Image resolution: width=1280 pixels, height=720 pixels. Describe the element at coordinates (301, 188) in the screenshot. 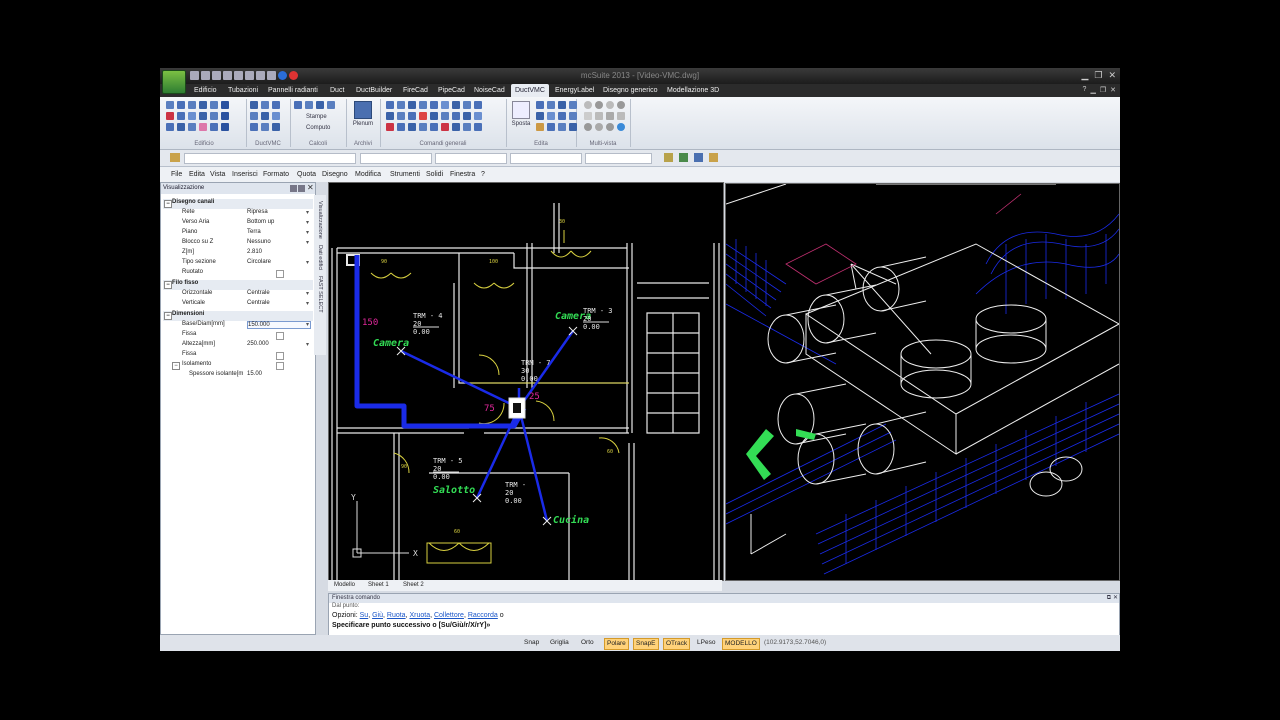

I see `sort-icon` at that location.